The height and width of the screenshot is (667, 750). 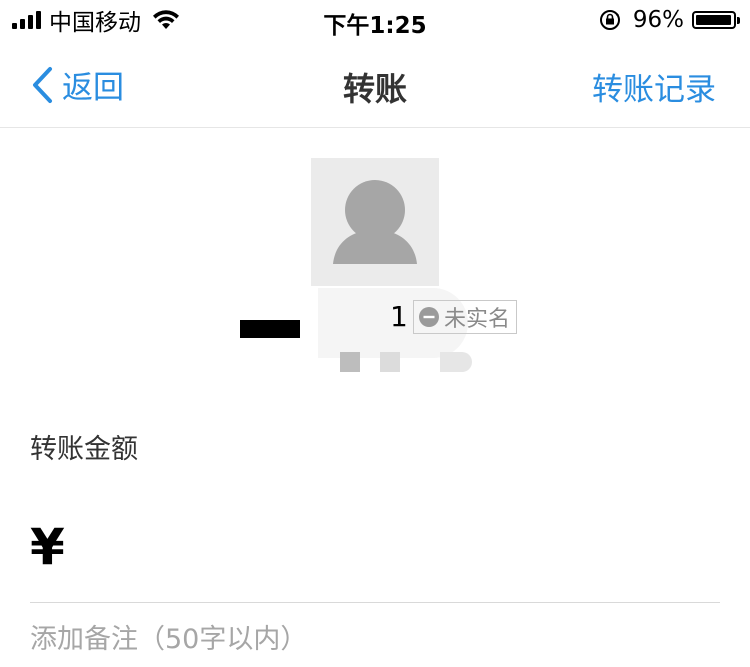 I want to click on recipient-name-row: 1 未实名, so click(x=380, y=318).